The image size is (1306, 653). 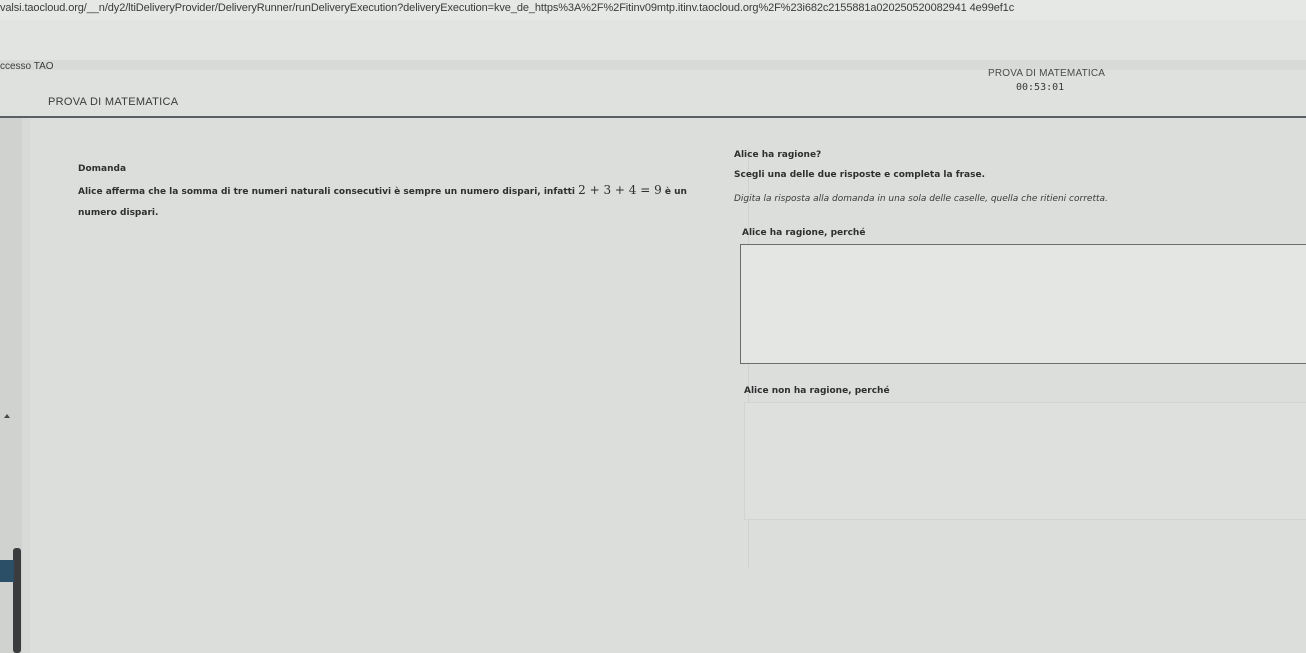 I want to click on countdown-timer: 00:53:01, so click(x=1040, y=87).